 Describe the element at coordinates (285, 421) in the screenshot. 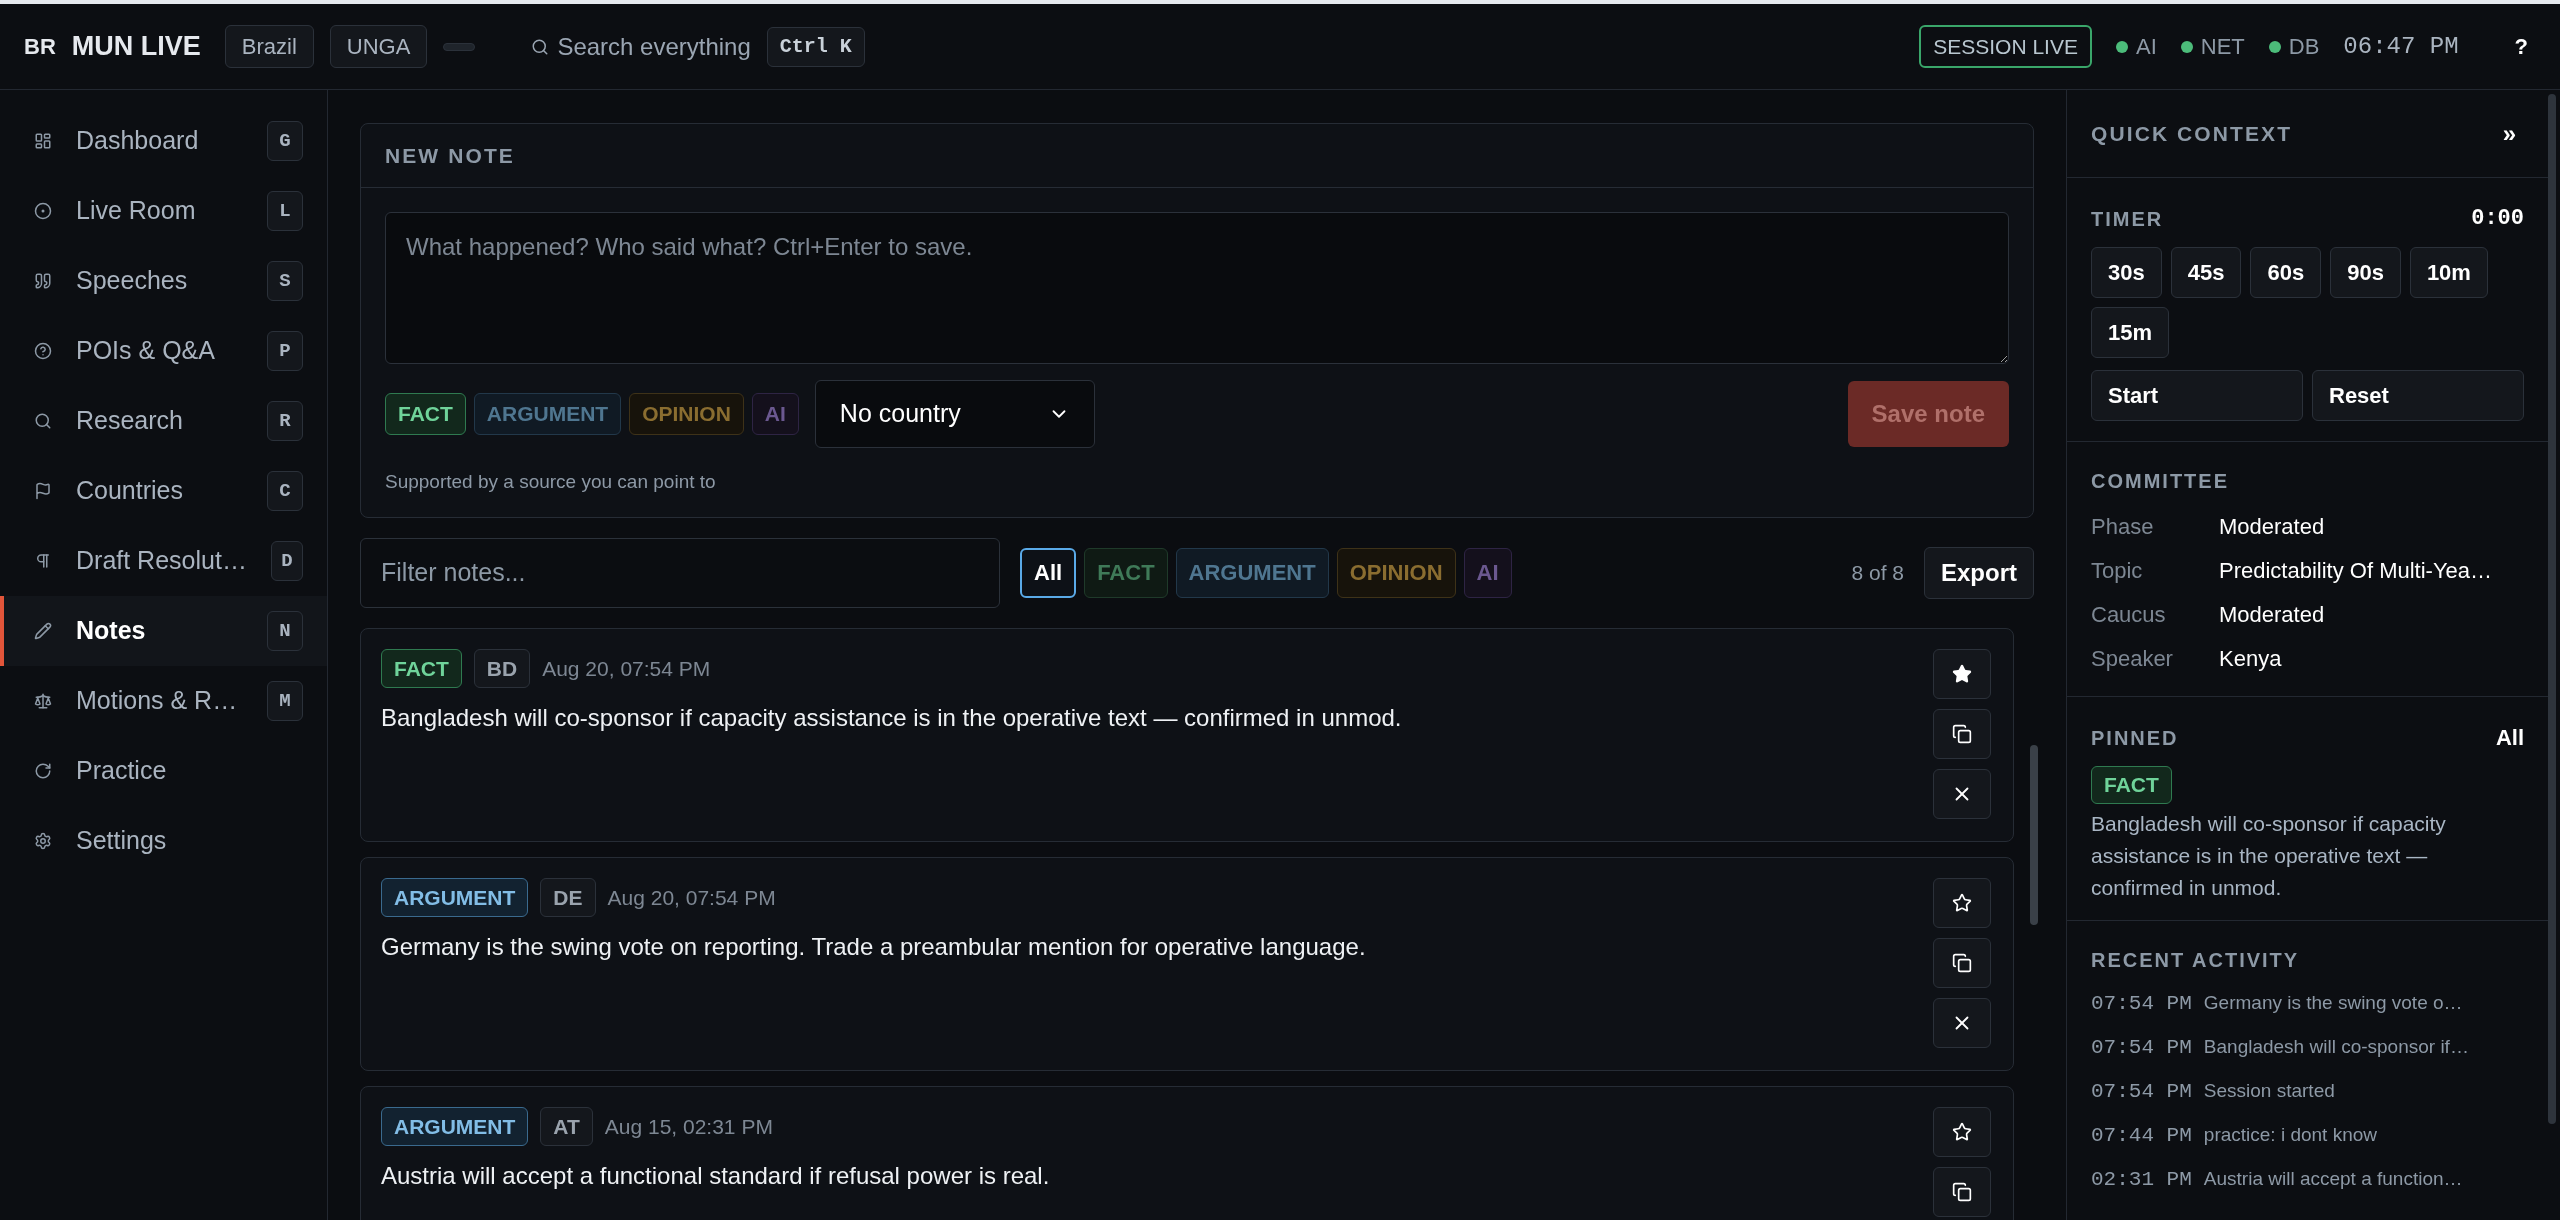

I see `shortcut-key: R` at that location.